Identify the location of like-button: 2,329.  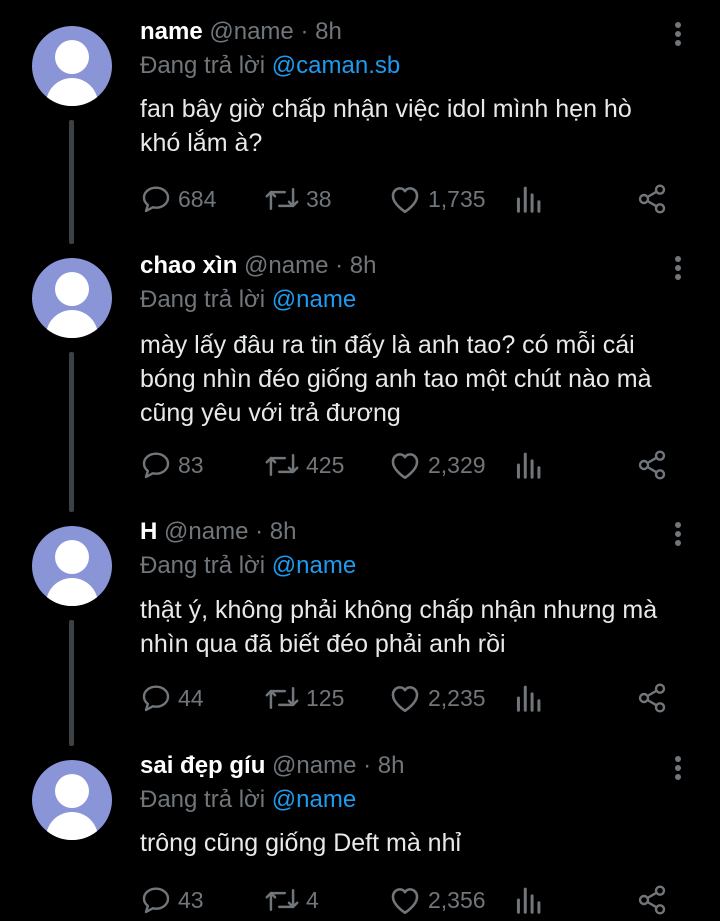
(437, 465).